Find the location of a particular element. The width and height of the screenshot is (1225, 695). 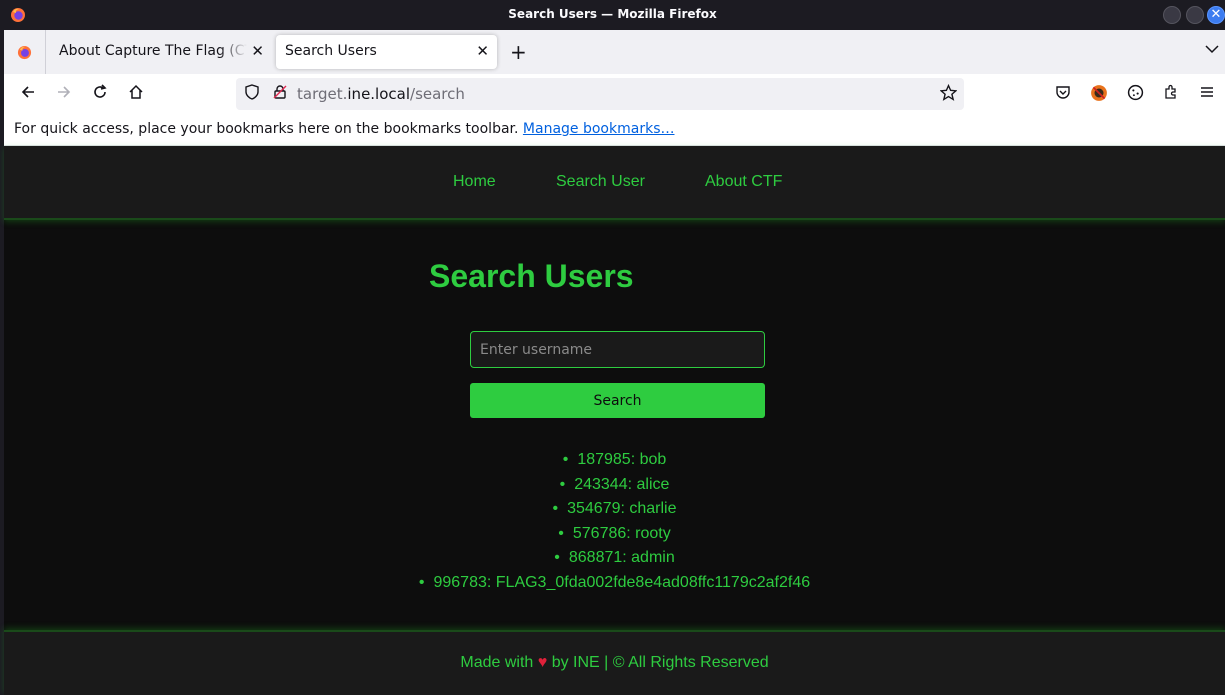

insecure-lock-icon is located at coordinates (280, 94).